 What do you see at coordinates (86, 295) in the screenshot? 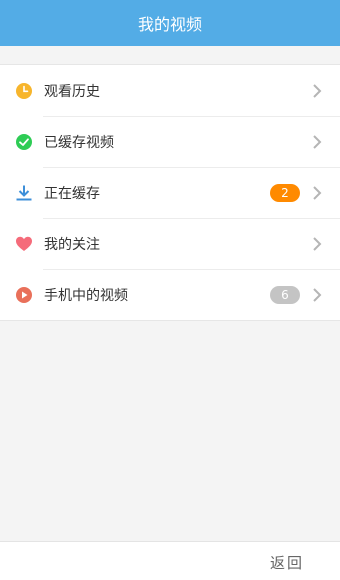
I see `menu-item-label: 手机中的视频` at bounding box center [86, 295].